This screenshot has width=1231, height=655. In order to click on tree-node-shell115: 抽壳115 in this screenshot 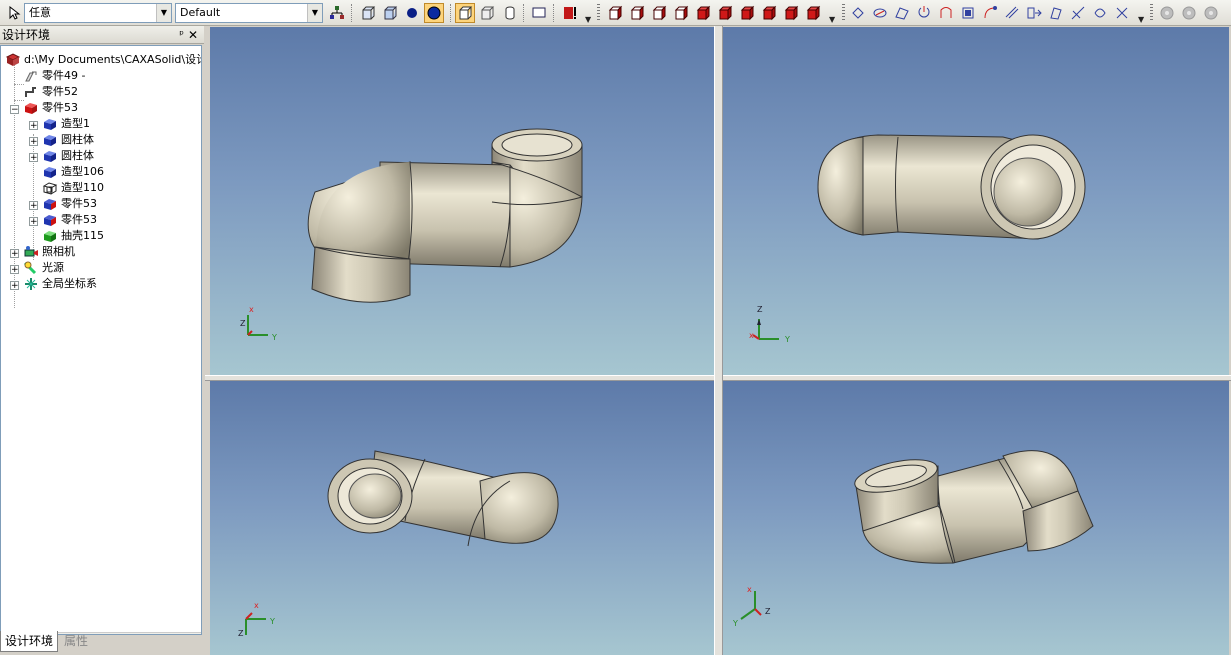, I will do `click(73, 236)`.